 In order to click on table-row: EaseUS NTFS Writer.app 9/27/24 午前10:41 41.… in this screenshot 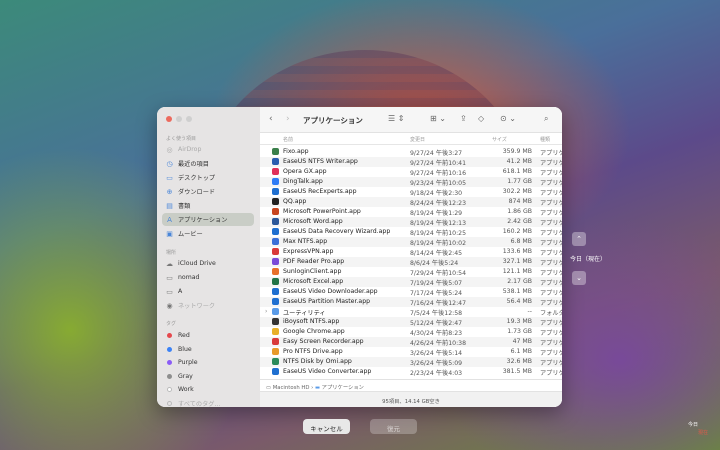, I will do `click(411, 162)`.